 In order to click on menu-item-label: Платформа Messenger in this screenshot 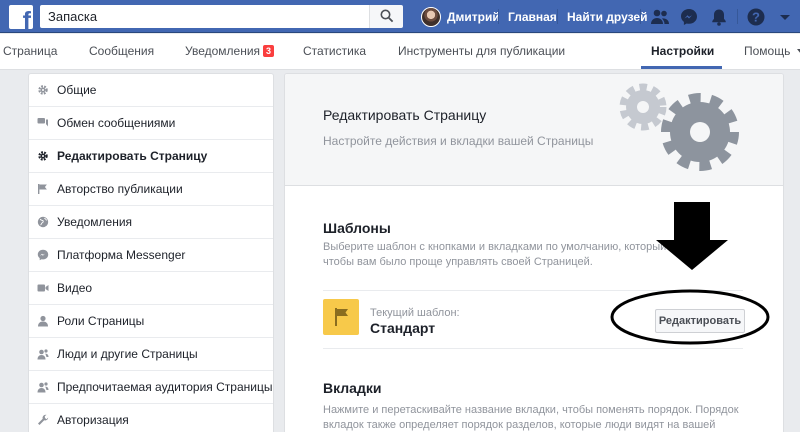, I will do `click(121, 255)`.